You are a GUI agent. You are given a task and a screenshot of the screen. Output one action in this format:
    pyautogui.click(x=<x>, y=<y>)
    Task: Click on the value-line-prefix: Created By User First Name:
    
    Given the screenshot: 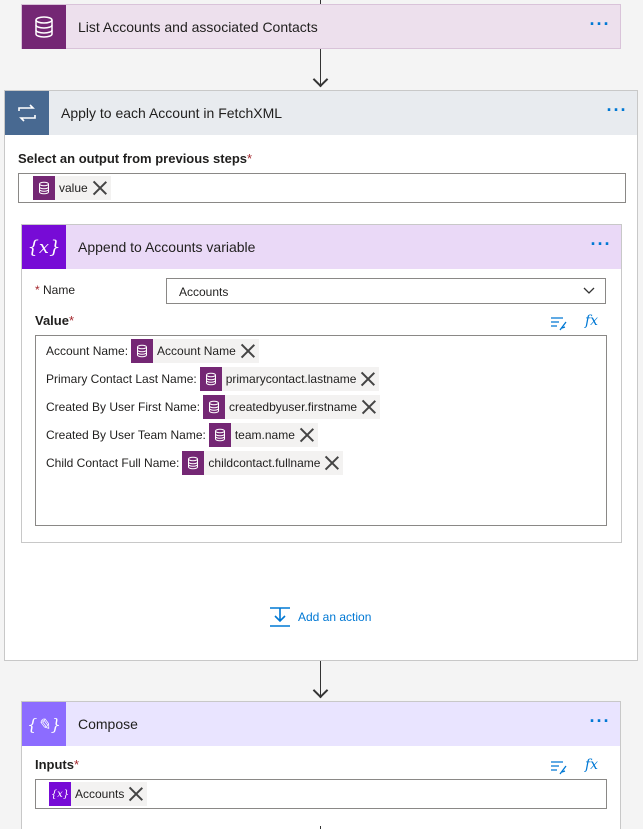 What is the action you would take?
    pyautogui.click(x=123, y=407)
    